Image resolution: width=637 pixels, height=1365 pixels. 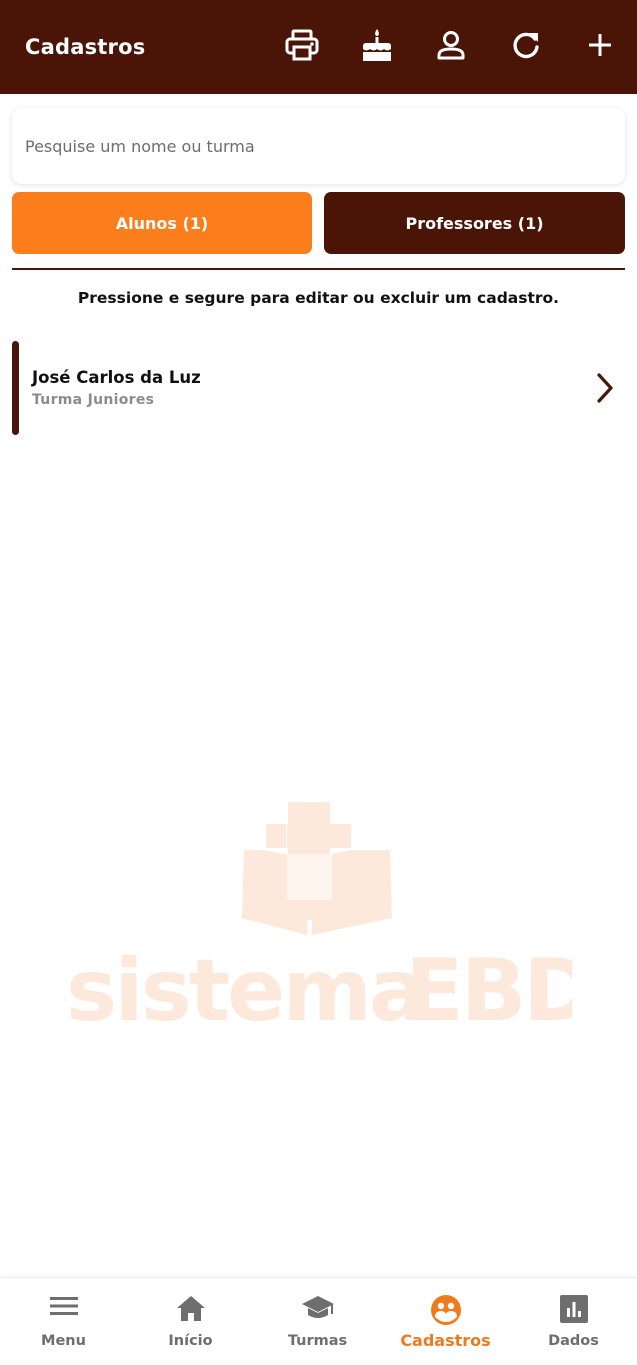 I want to click on nav-item-menu: Menu, so click(x=63, y=1321).